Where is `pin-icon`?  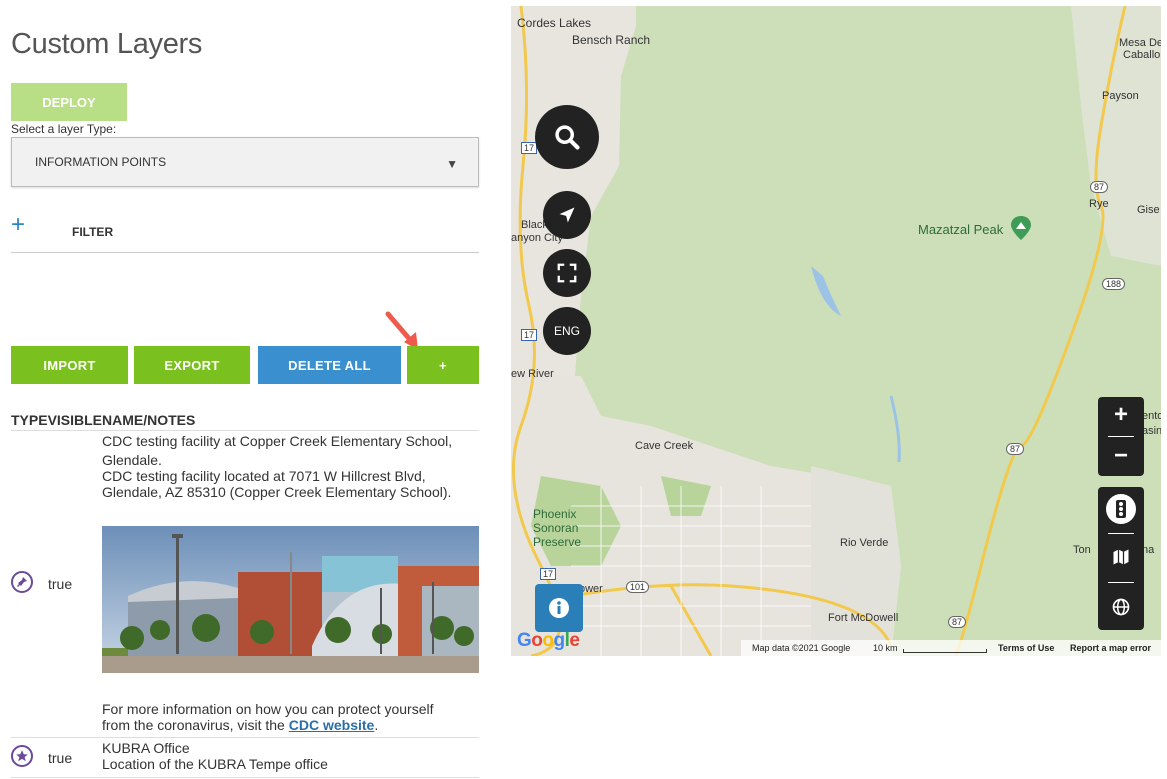
pin-icon is located at coordinates (22, 582).